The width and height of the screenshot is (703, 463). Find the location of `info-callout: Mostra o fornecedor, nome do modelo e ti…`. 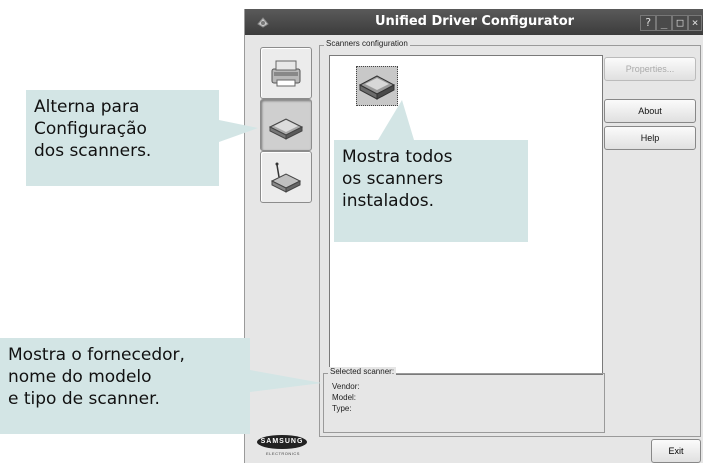

info-callout: Mostra o fornecedor, nome do modelo e ti… is located at coordinates (125, 386).